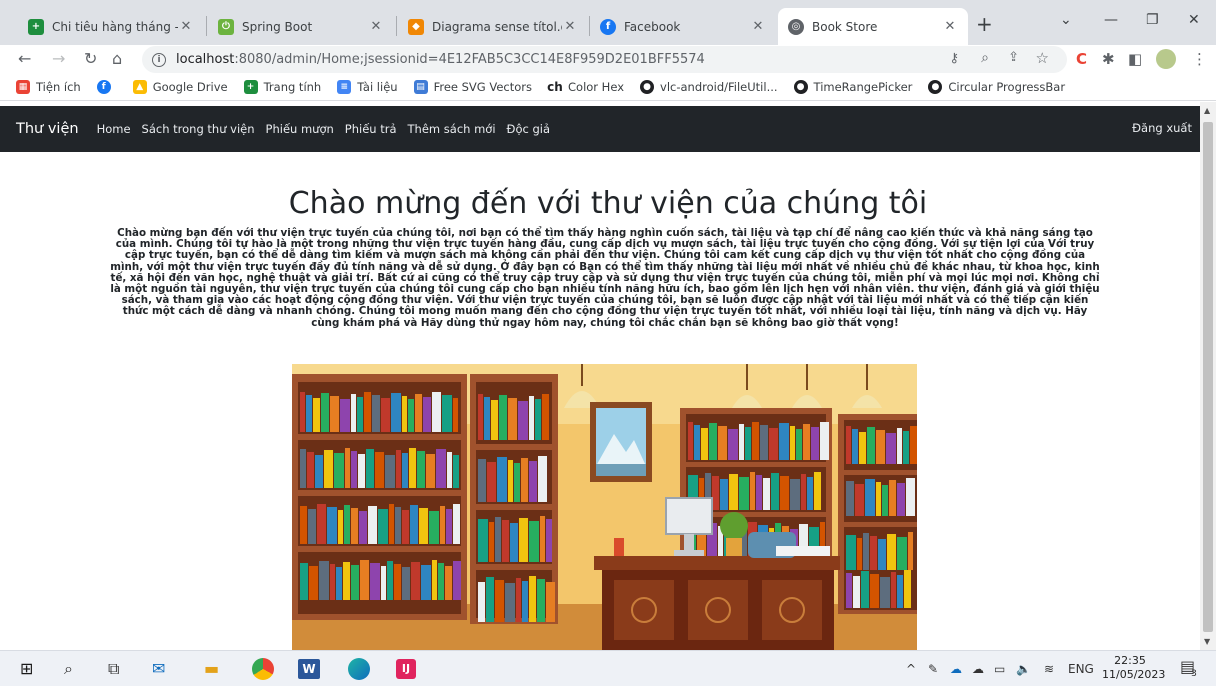 This screenshot has height=686, width=1216. I want to click on back-icon: ←, so click(24, 59).